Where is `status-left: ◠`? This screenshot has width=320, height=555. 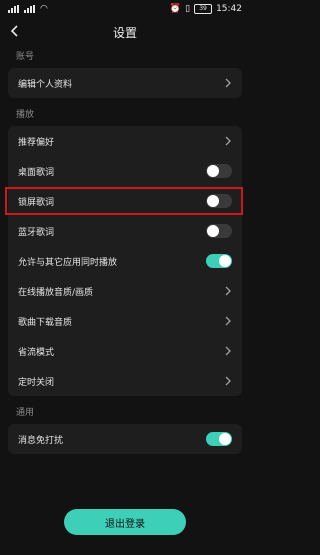
status-left: ◠ is located at coordinates (28, 9).